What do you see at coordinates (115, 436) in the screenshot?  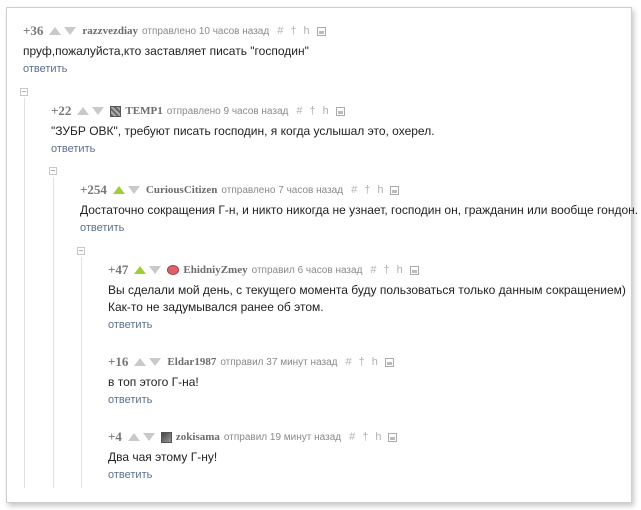 I see `comment-score: +4` at bounding box center [115, 436].